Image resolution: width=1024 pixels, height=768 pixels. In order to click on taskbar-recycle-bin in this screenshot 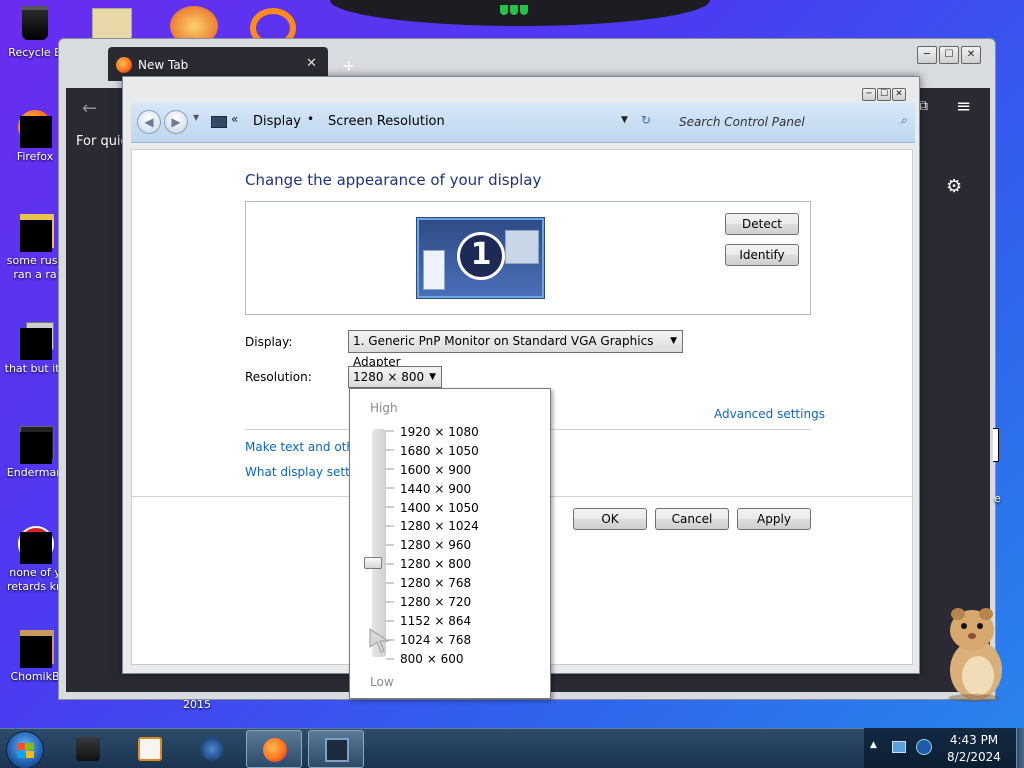, I will do `click(88, 749)`.